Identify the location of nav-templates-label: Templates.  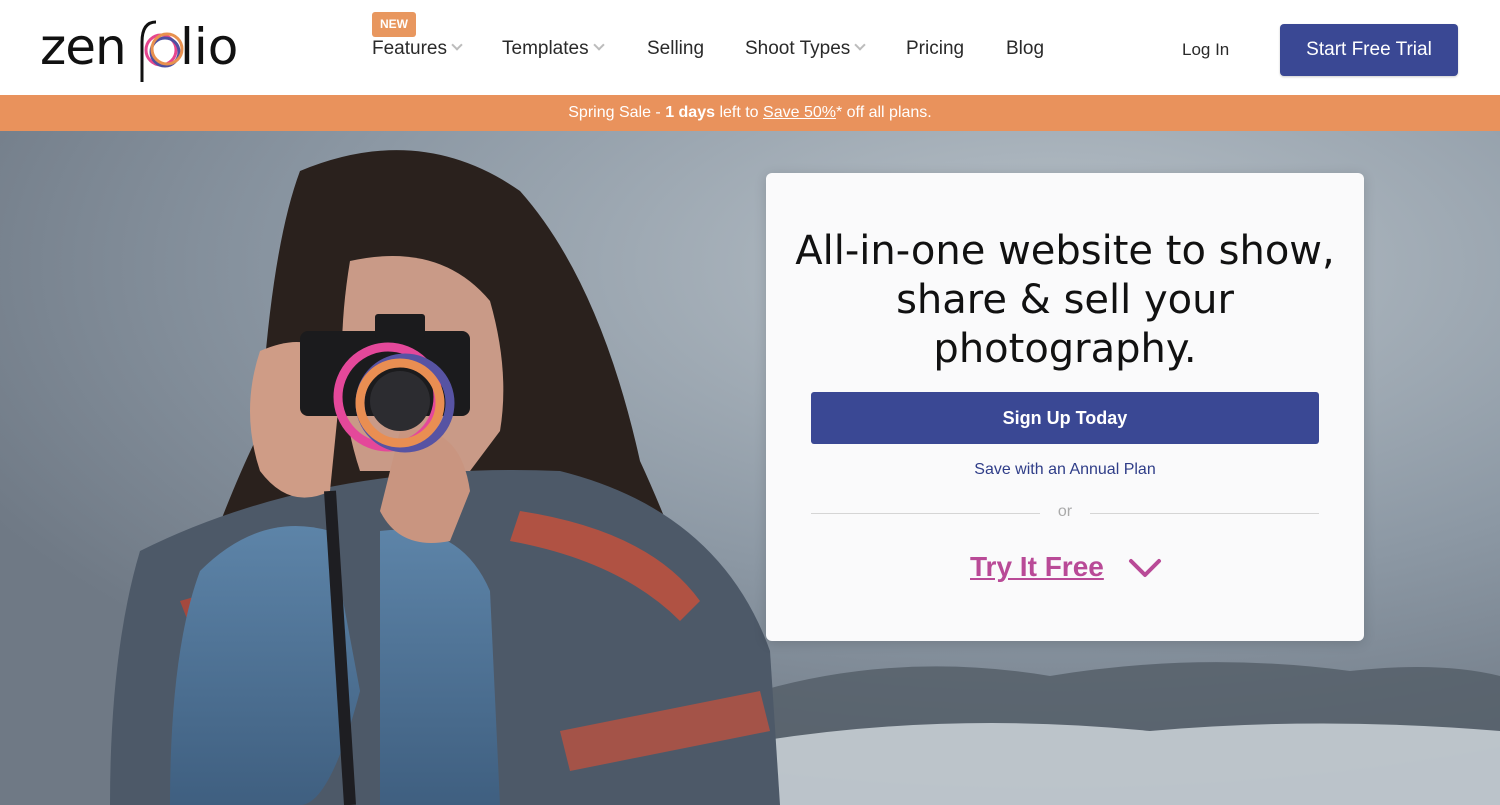
(545, 48).